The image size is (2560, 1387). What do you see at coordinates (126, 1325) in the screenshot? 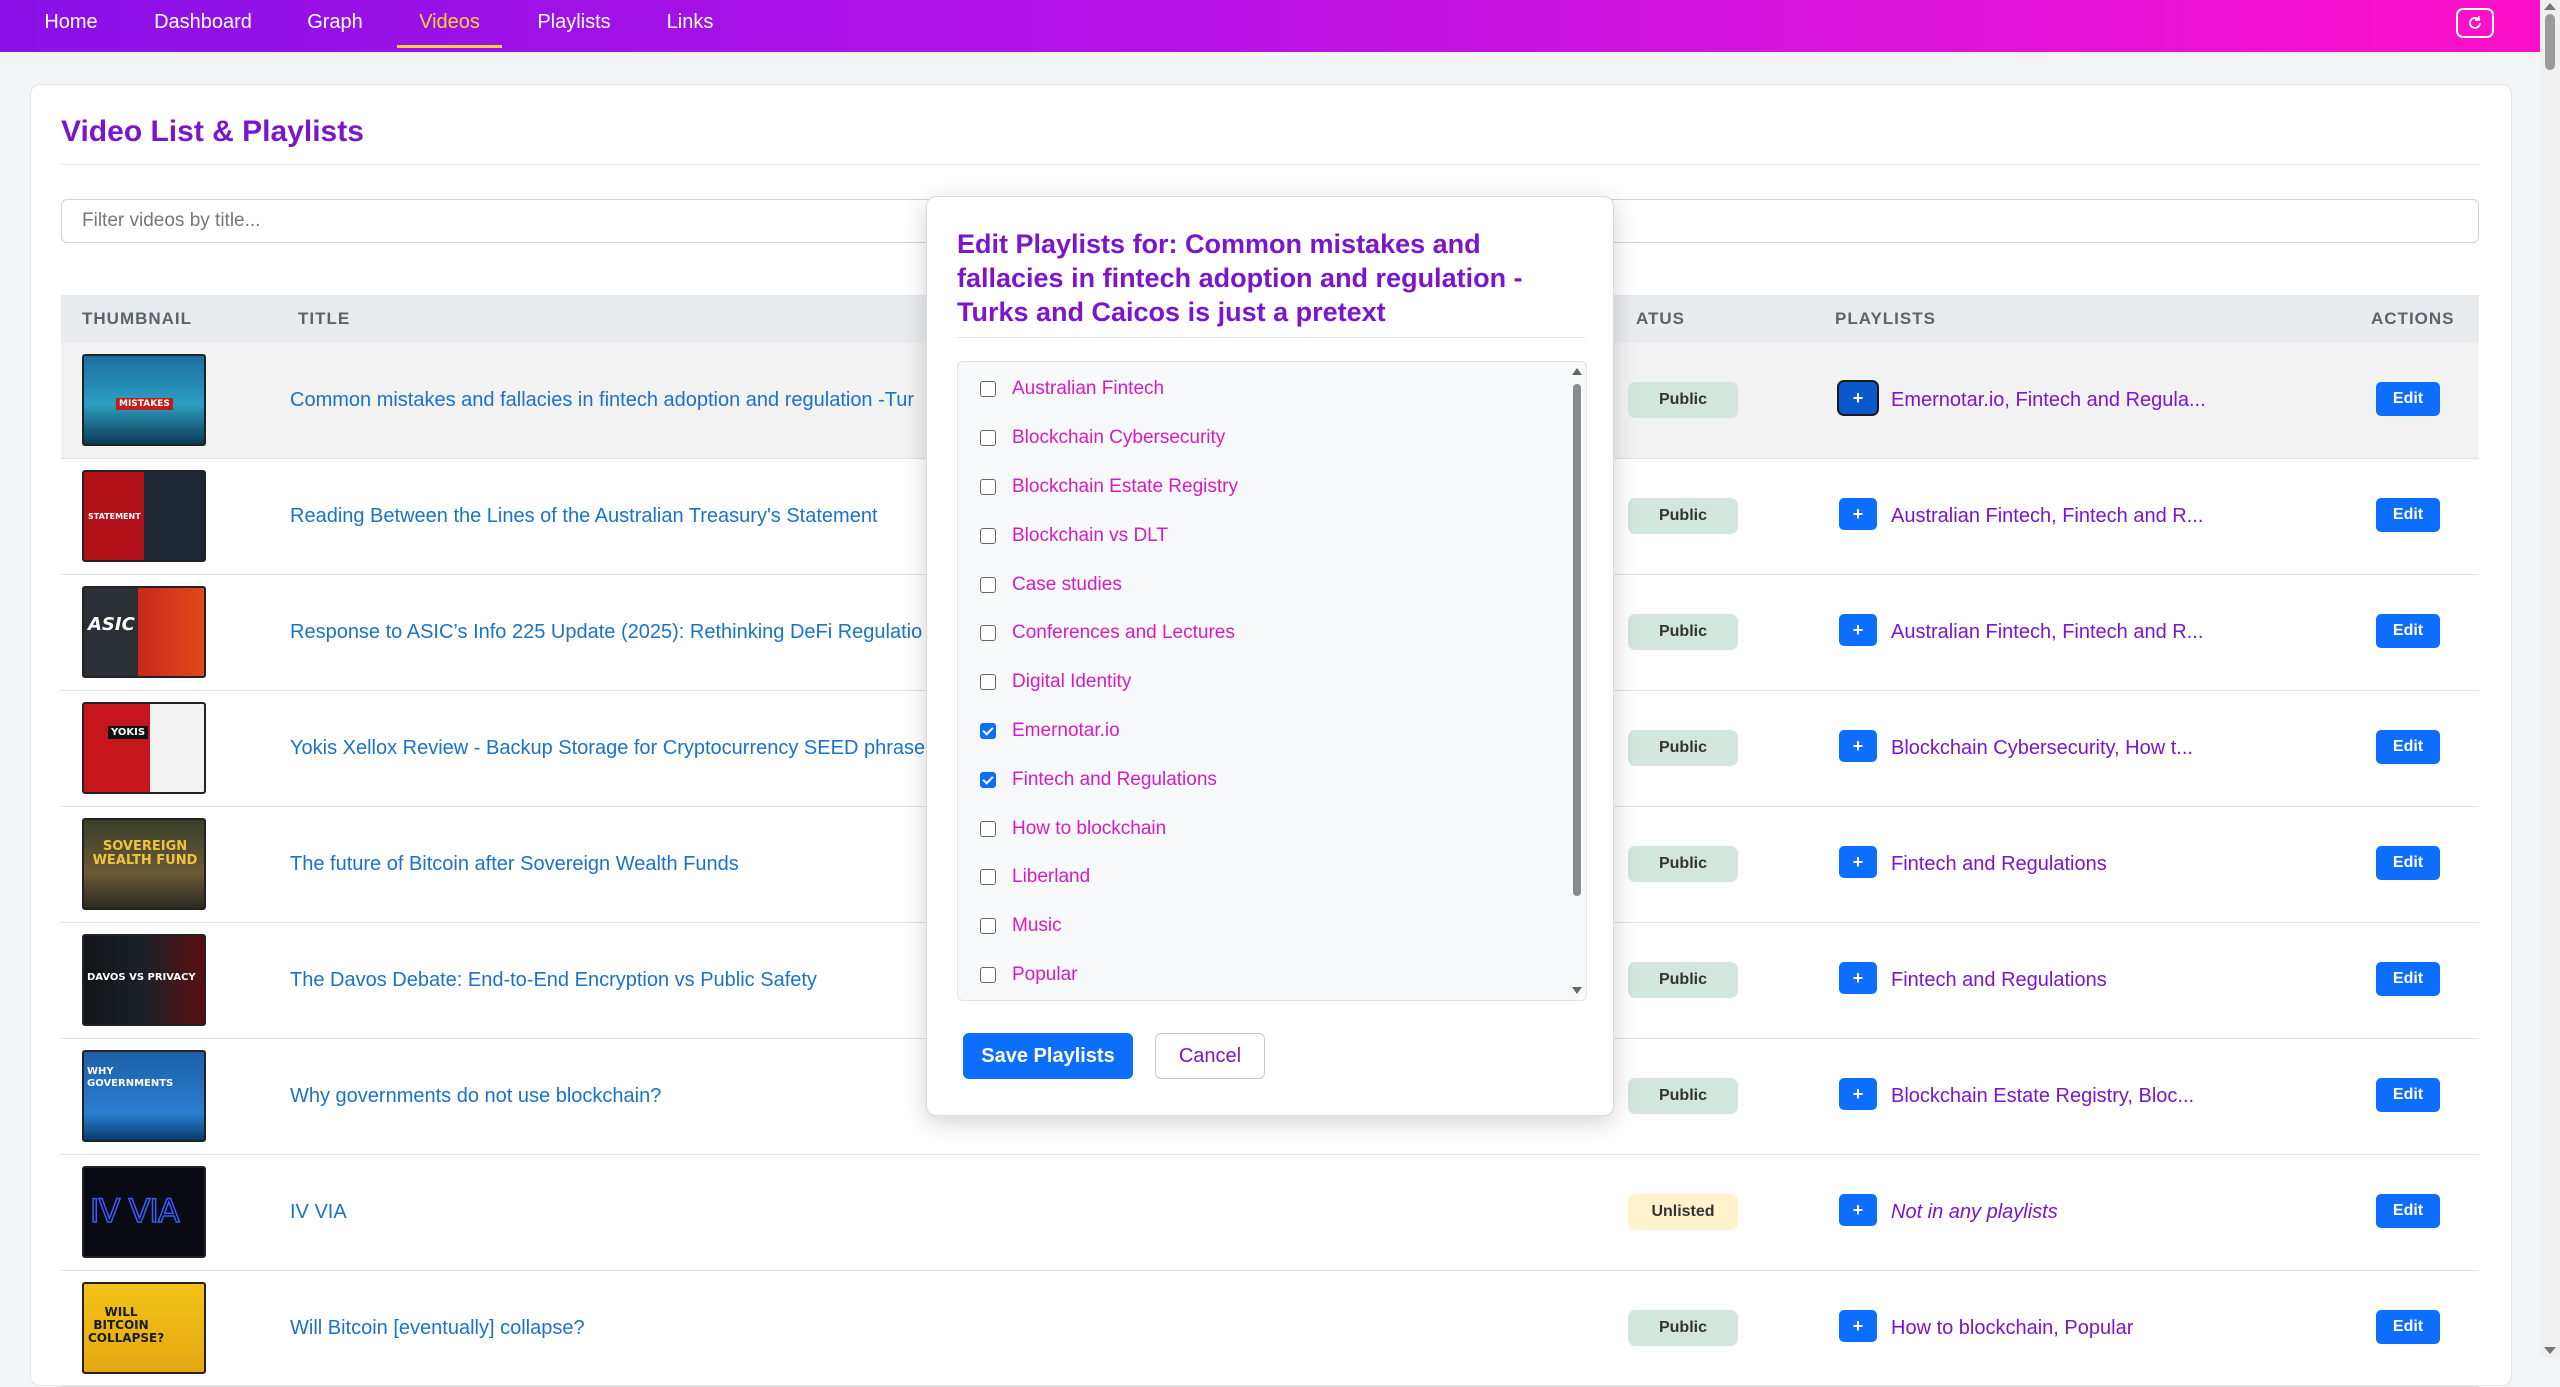
I see `thumbnail-caption: WILL BITCOIN COLLAPSE?` at bounding box center [126, 1325].